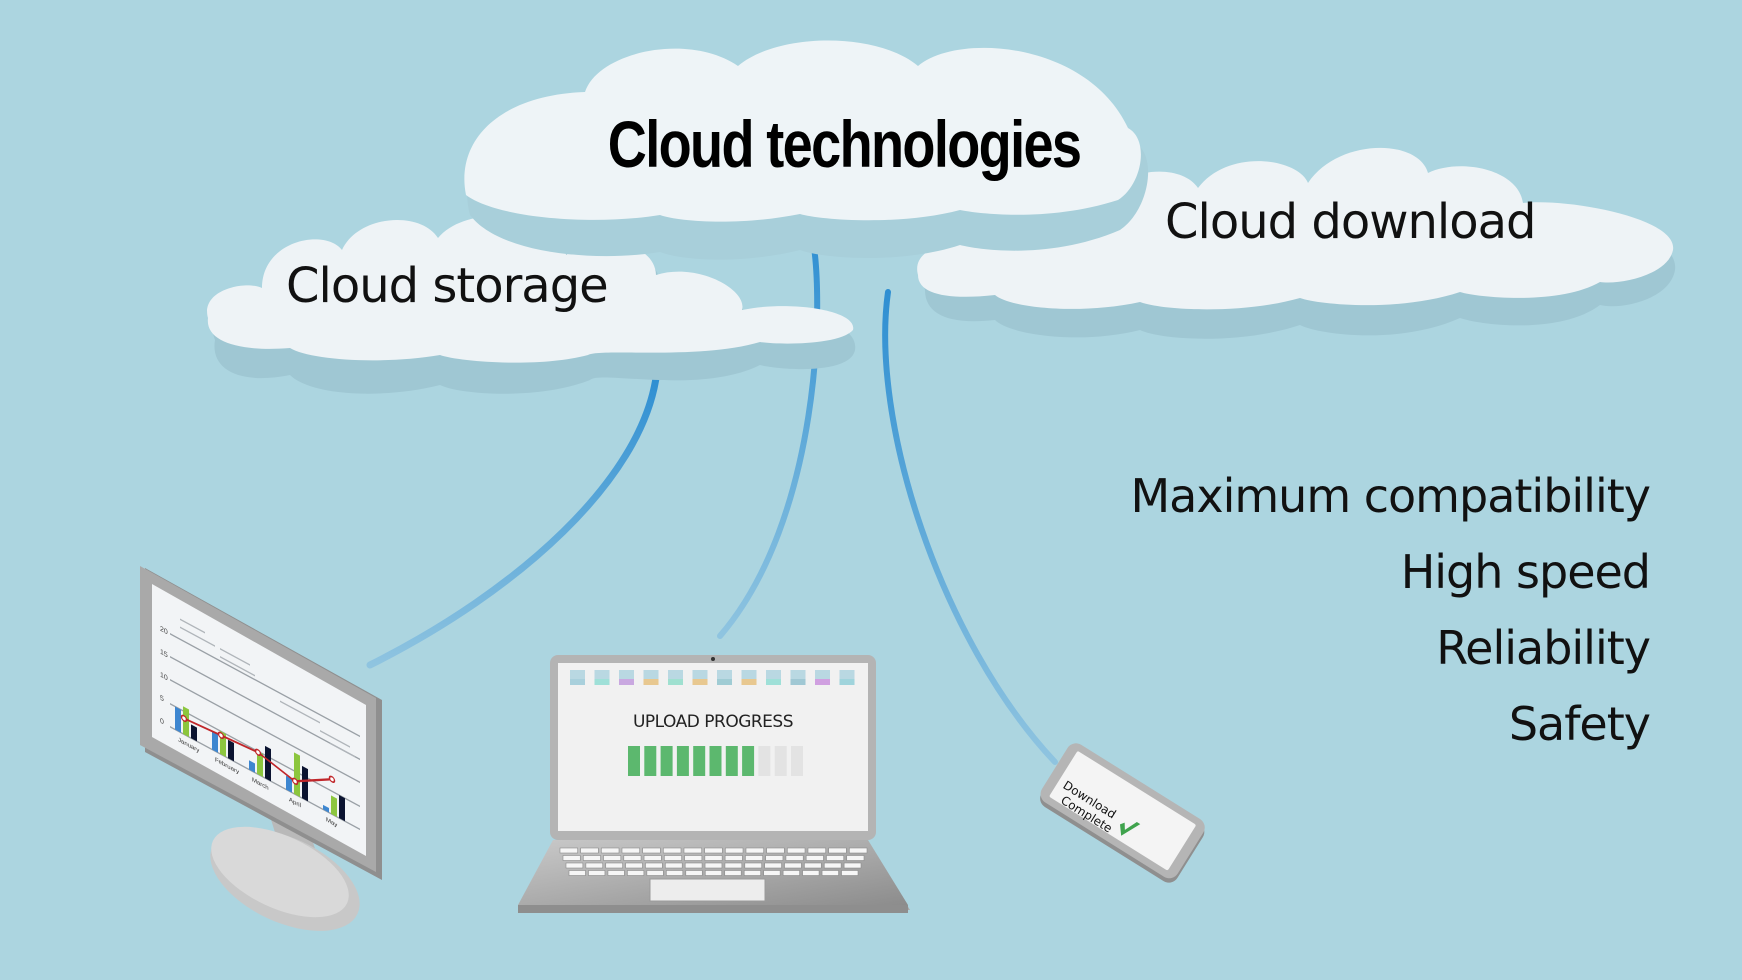 This screenshot has width=1742, height=980. I want to click on cloud-storage-label: Cloud storage, so click(447, 286).